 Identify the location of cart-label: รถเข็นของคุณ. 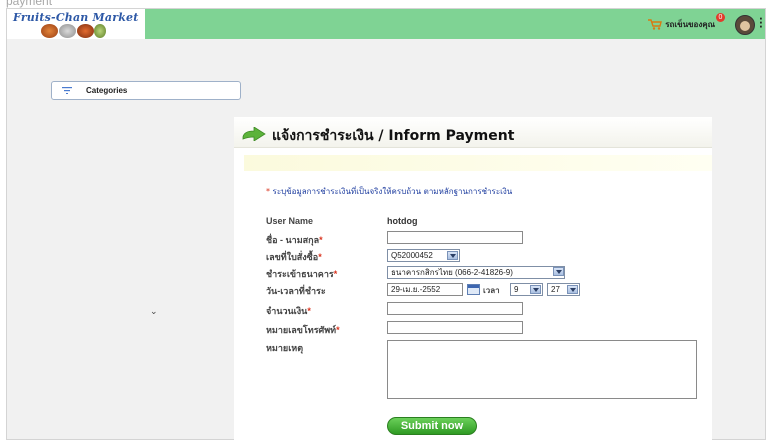
(690, 24).